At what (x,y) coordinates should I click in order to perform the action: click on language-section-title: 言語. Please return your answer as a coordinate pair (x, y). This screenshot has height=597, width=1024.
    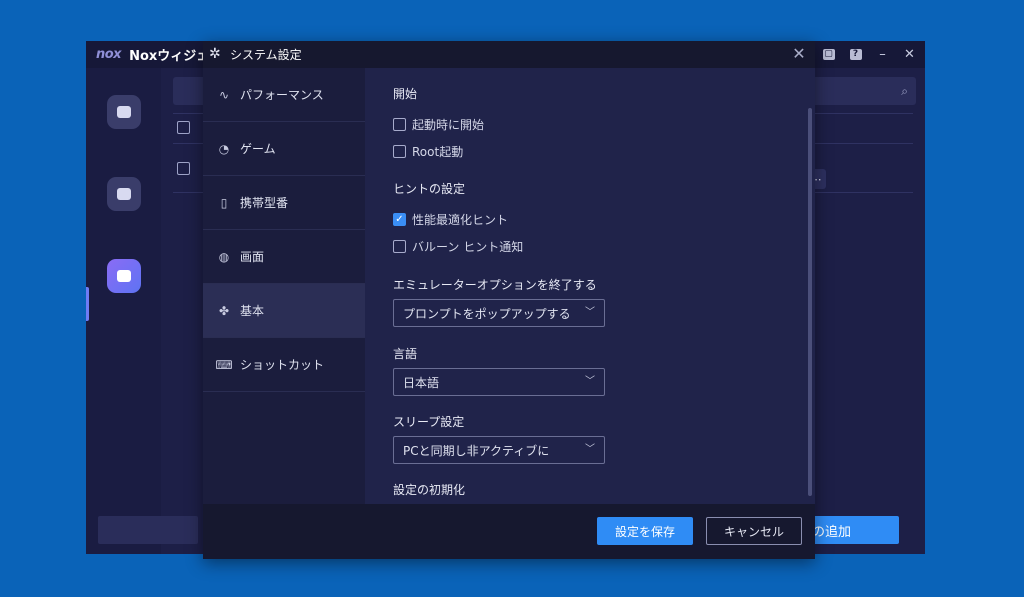
    Looking at the image, I should click on (405, 354).